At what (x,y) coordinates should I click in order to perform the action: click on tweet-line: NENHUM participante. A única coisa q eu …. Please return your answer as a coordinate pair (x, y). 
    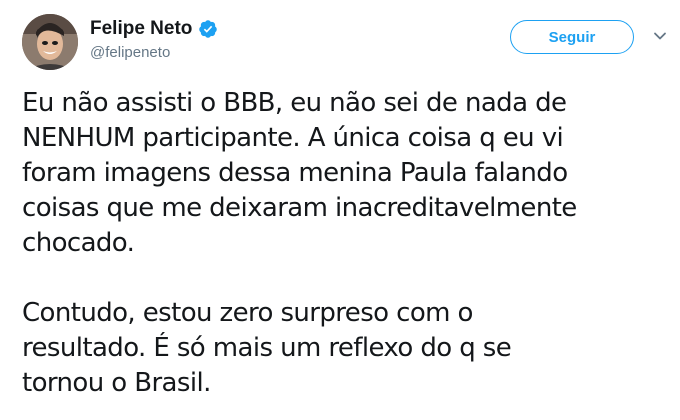
    Looking at the image, I should click on (293, 138).